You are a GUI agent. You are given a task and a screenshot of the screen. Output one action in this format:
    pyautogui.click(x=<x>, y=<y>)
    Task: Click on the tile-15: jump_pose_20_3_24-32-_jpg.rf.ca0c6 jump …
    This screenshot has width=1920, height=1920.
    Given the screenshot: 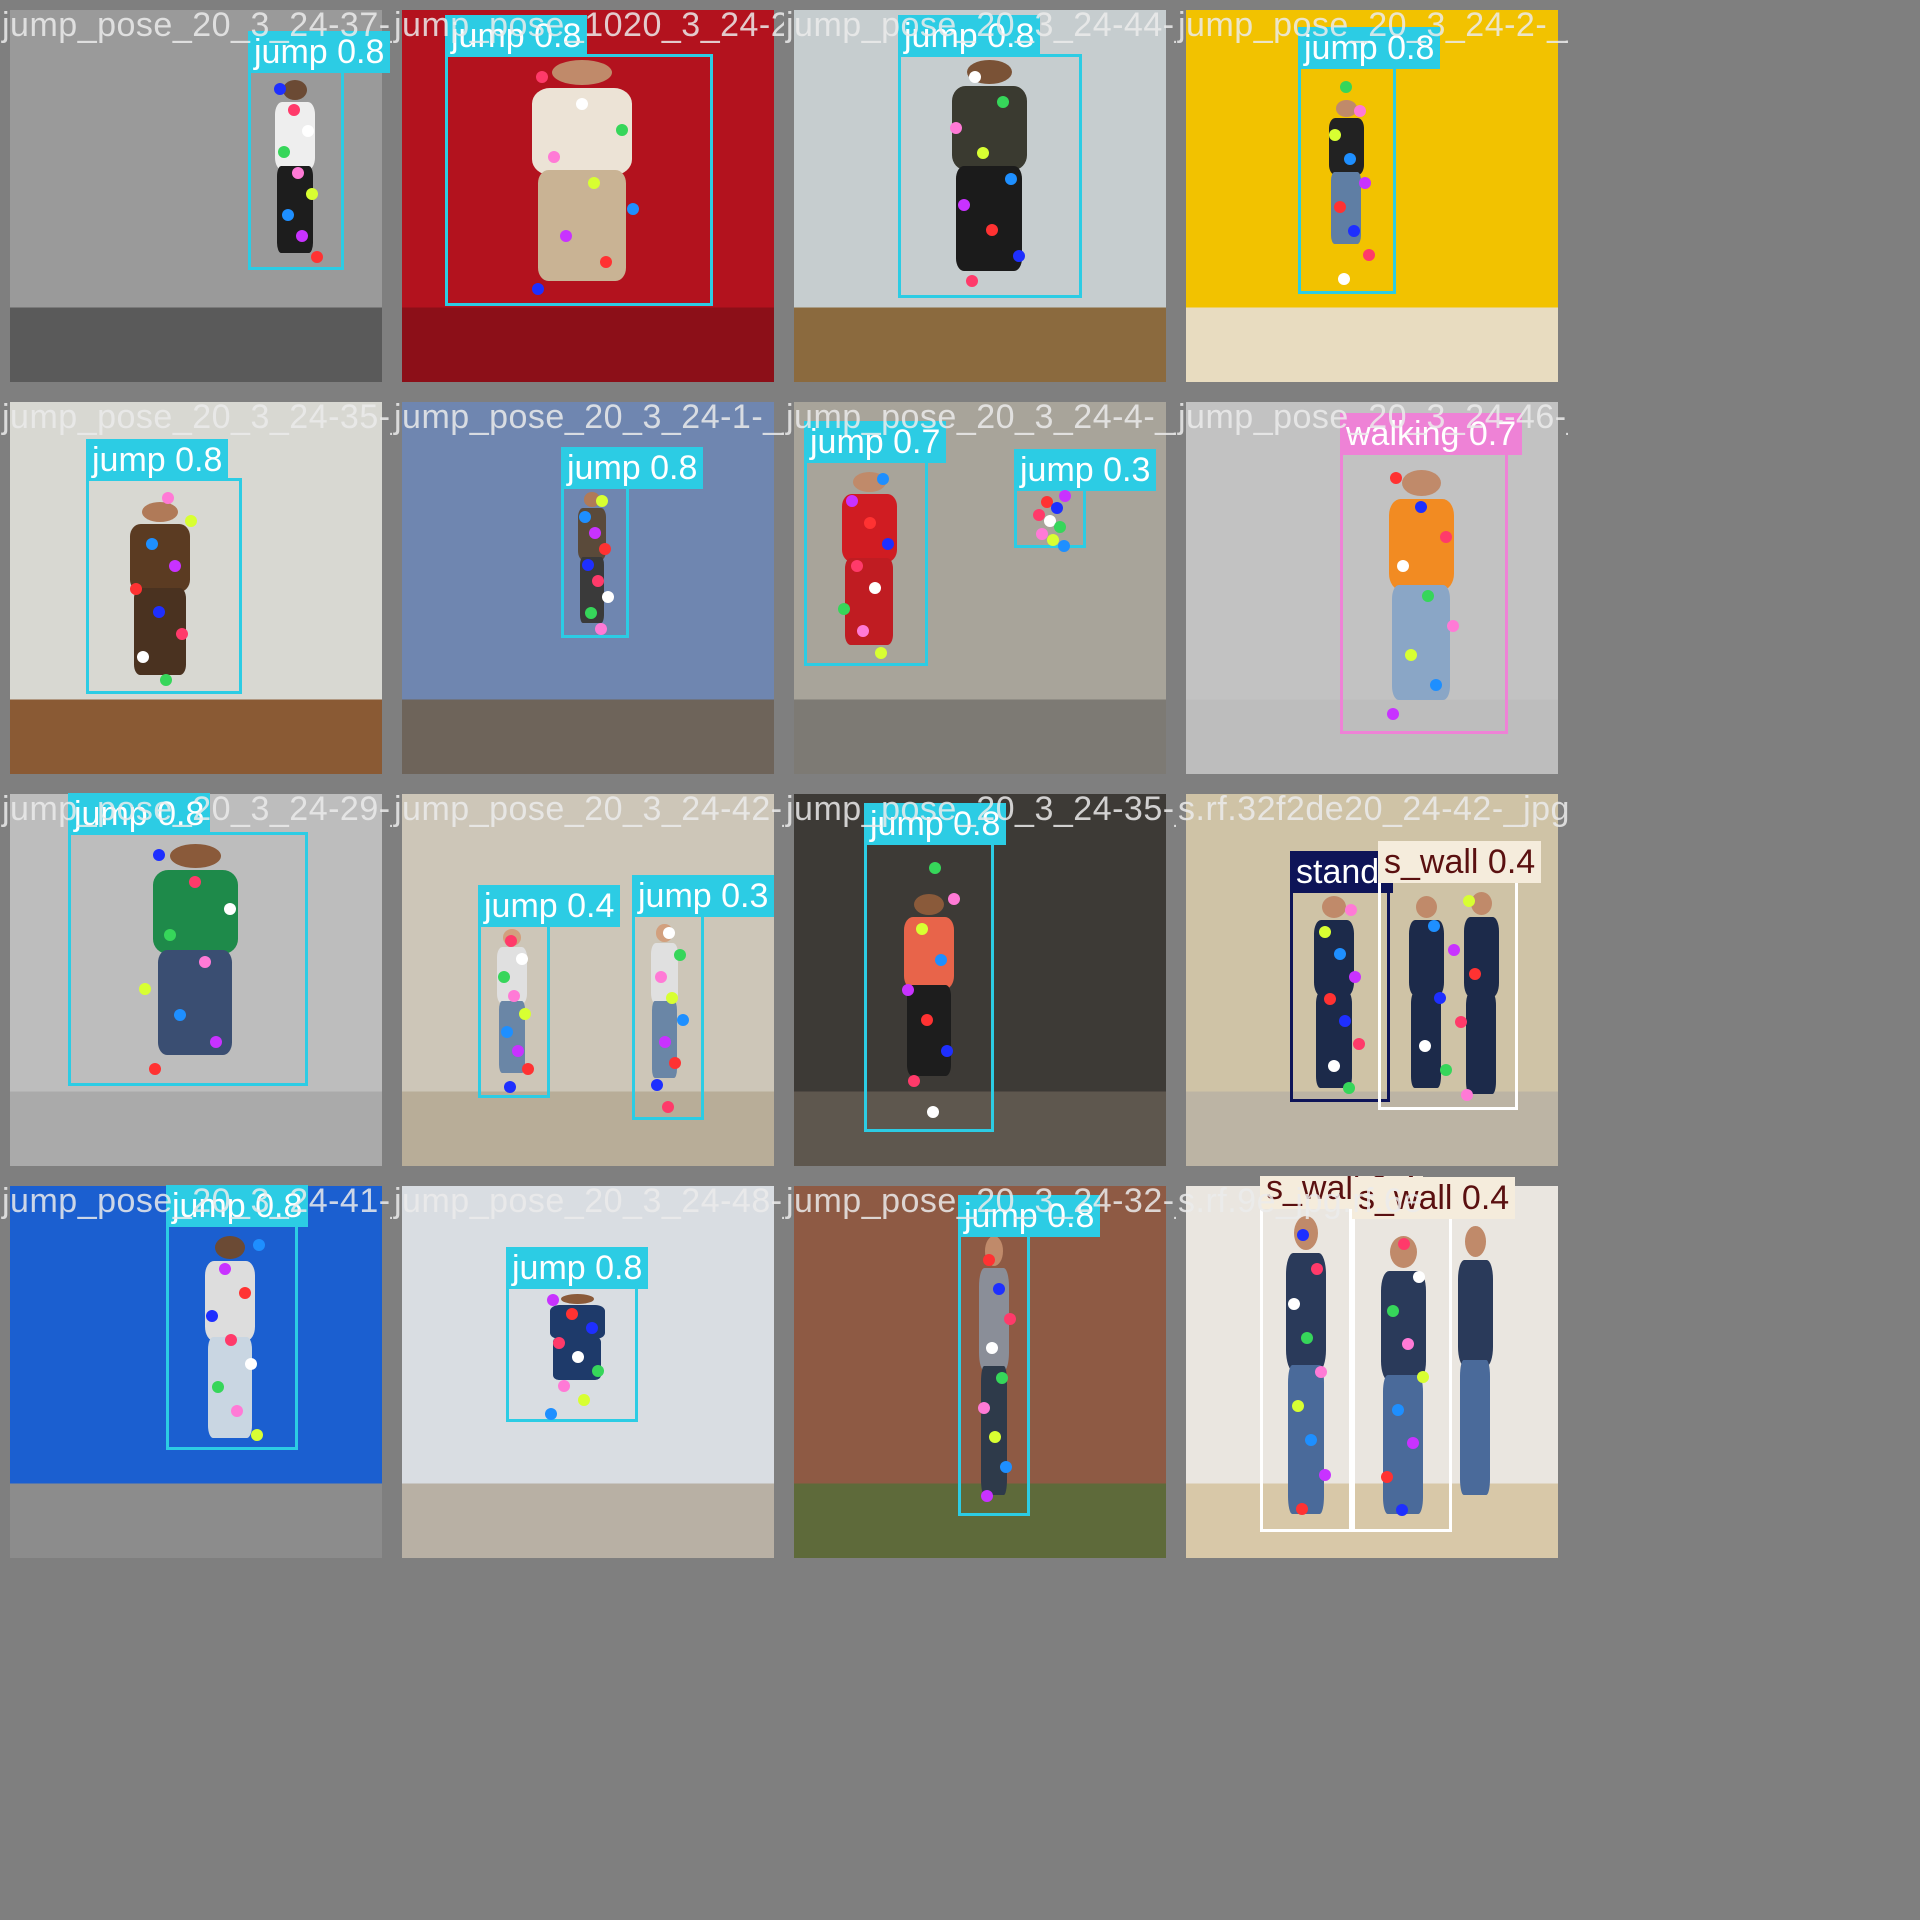 What is the action you would take?
    pyautogui.click(x=980, y=1372)
    